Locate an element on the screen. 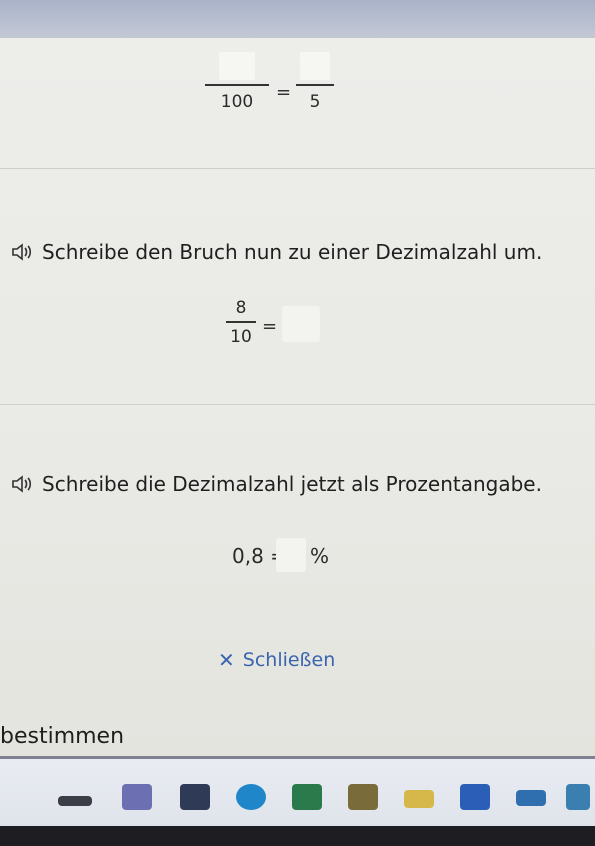 This screenshot has height=846, width=595. fraction-8-10: 8 10 is located at coordinates (241, 322).